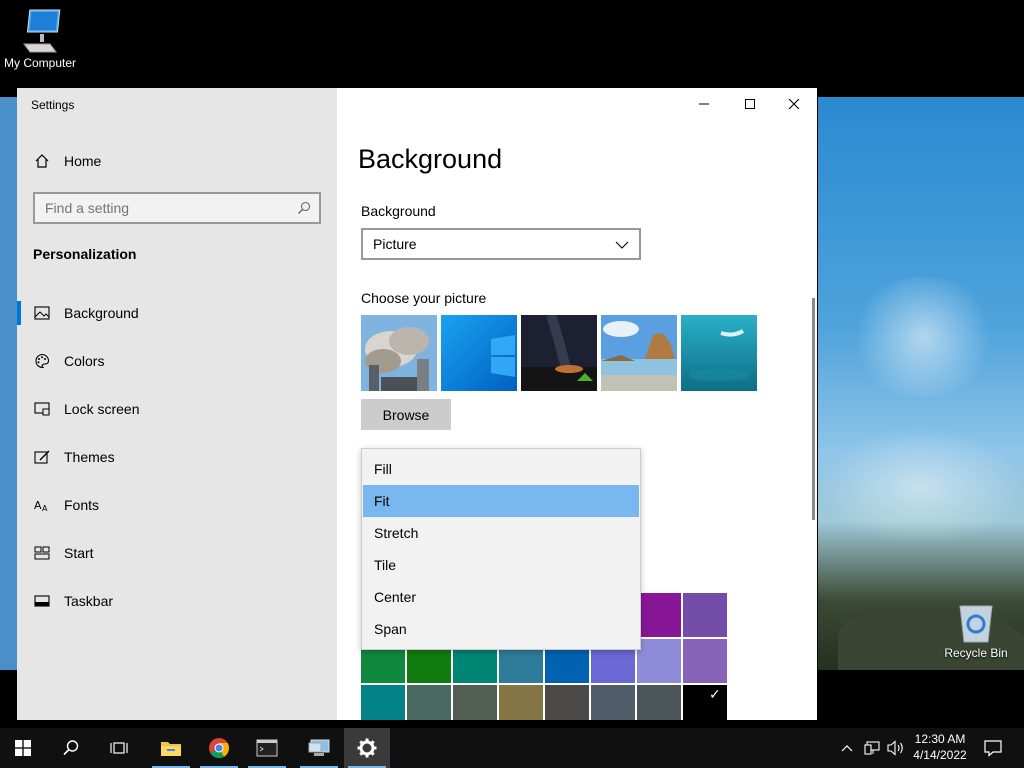 This screenshot has width=1024, height=768. What do you see at coordinates (89, 457) in the screenshot?
I see `sidebar-item-label: Themes` at bounding box center [89, 457].